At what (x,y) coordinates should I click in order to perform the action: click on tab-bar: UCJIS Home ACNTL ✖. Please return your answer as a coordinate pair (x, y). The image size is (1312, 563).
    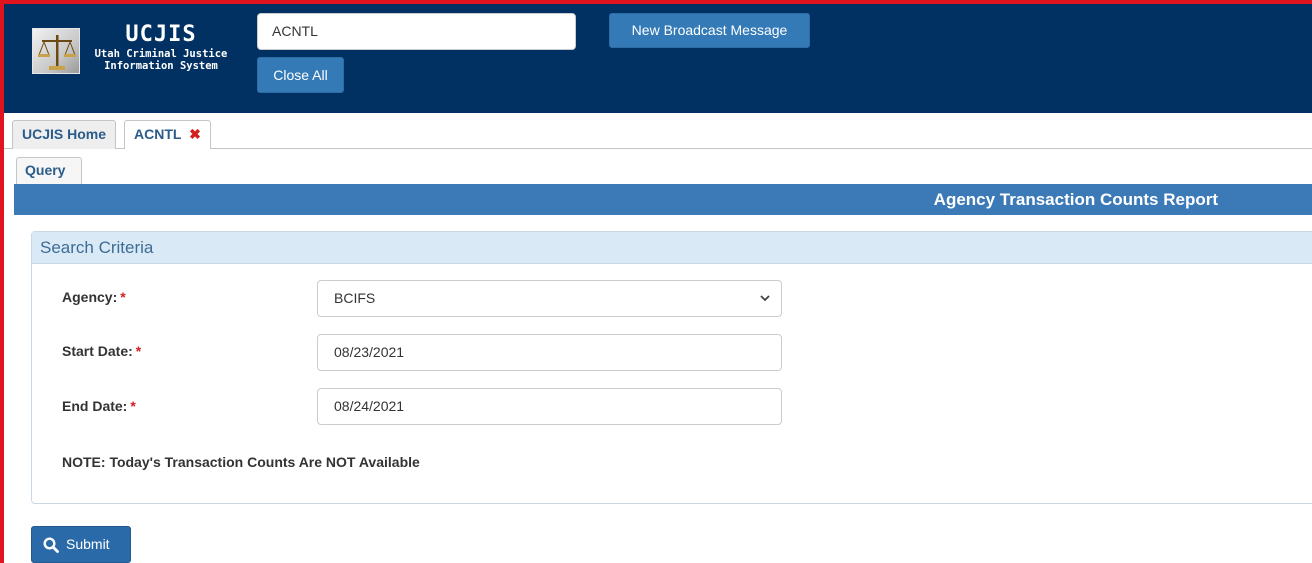
    Looking at the image, I should click on (658, 131).